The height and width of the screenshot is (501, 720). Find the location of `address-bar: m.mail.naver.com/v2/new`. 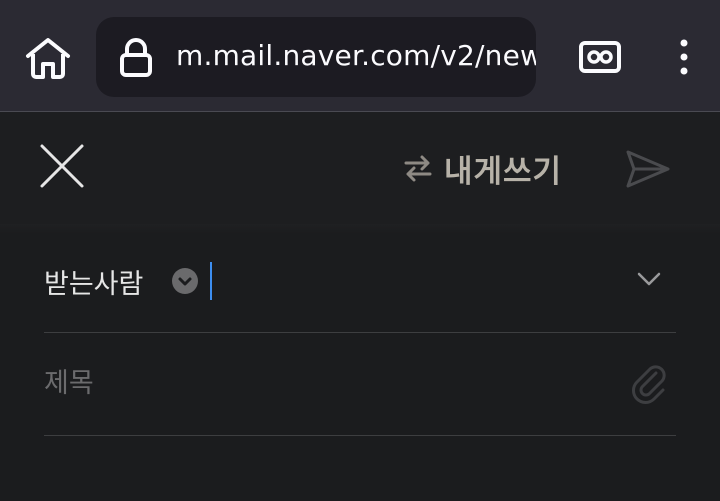

address-bar: m.mail.naver.com/v2/new is located at coordinates (316, 57).